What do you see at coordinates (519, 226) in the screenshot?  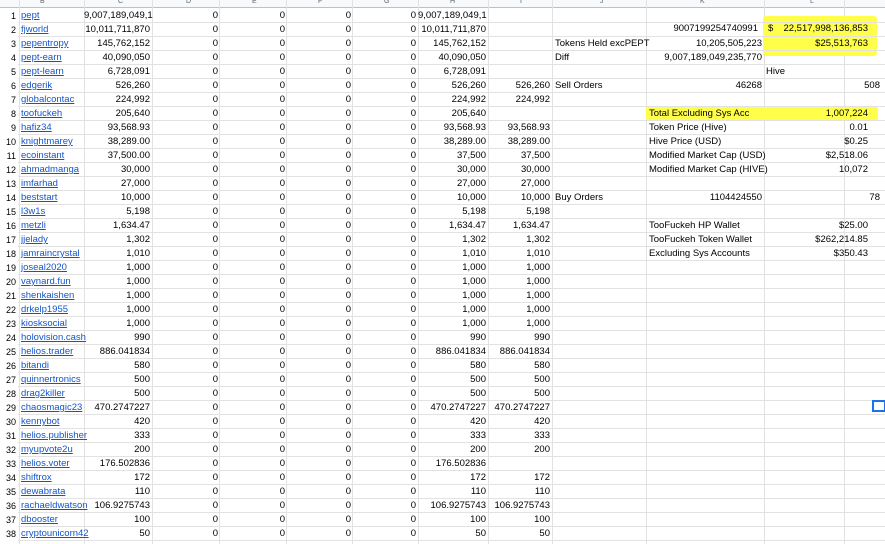 I see `cell-i: 1,634.47` at bounding box center [519, 226].